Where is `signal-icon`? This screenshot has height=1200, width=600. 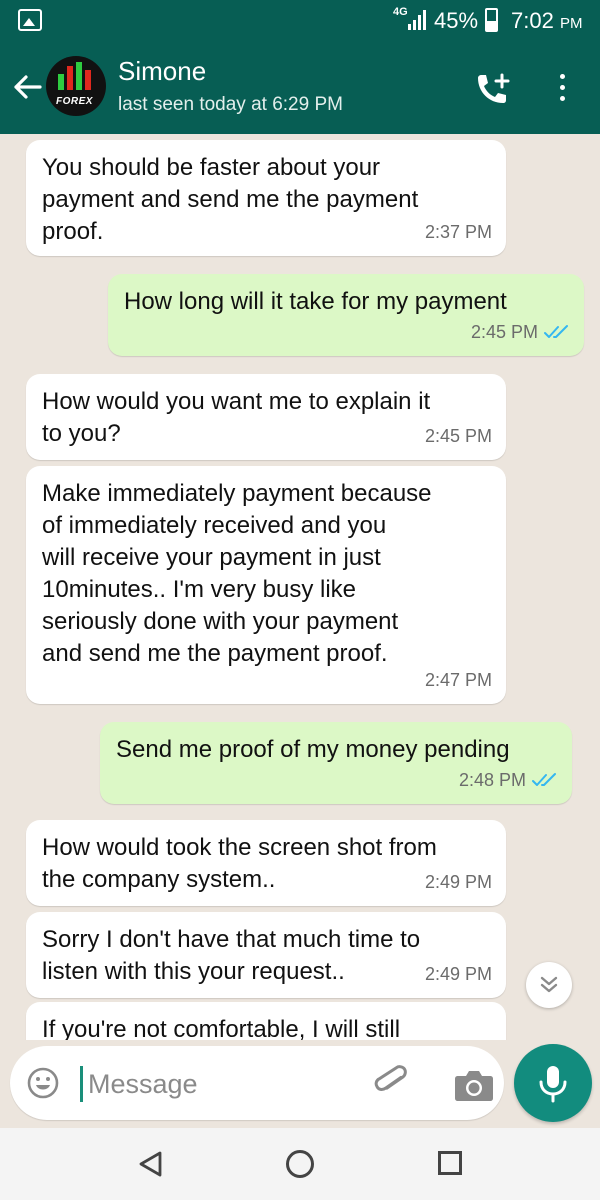
signal-icon is located at coordinates (417, 20).